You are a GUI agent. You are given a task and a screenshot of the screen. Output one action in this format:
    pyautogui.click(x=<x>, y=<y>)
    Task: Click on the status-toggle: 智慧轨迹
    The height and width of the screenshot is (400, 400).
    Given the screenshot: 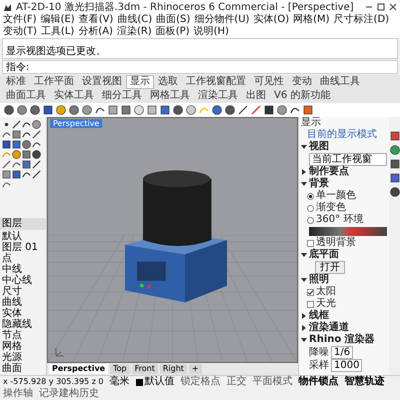 What is the action you would take?
    pyautogui.click(x=364, y=382)
    